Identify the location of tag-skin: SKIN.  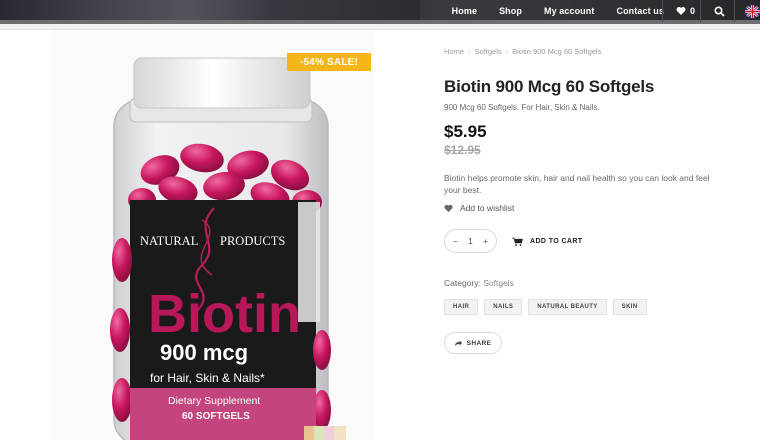
(629, 307).